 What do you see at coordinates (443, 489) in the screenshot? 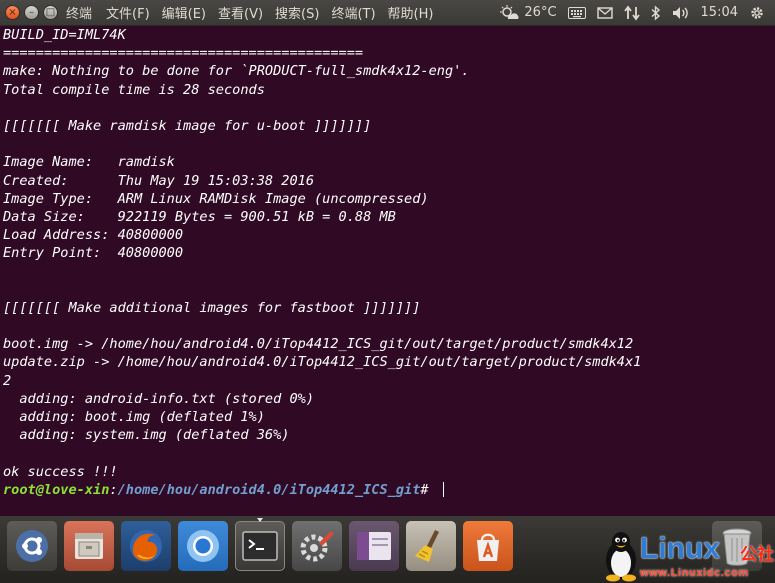
I see `text-cursor` at bounding box center [443, 489].